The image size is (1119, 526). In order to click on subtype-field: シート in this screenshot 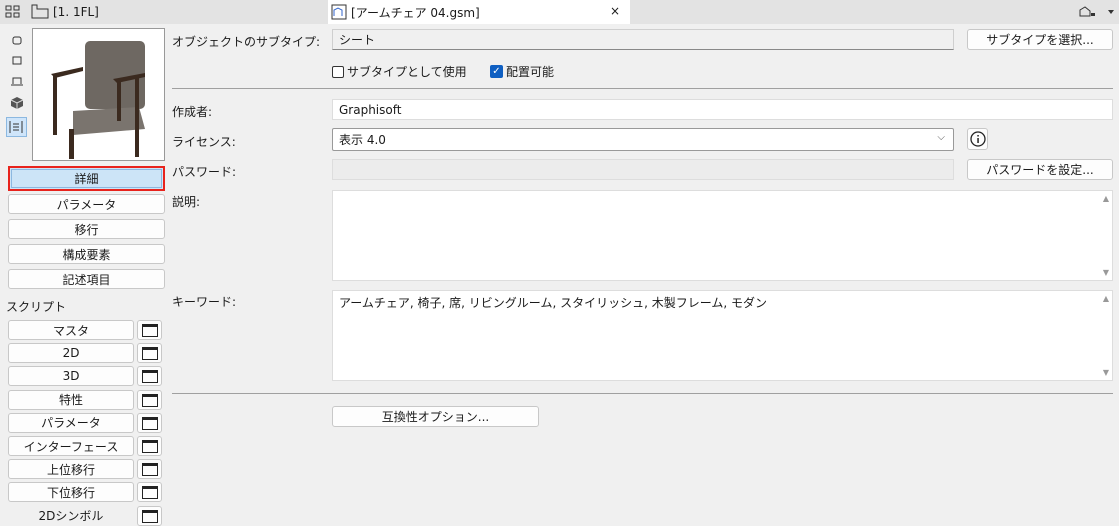, I will do `click(643, 39)`.